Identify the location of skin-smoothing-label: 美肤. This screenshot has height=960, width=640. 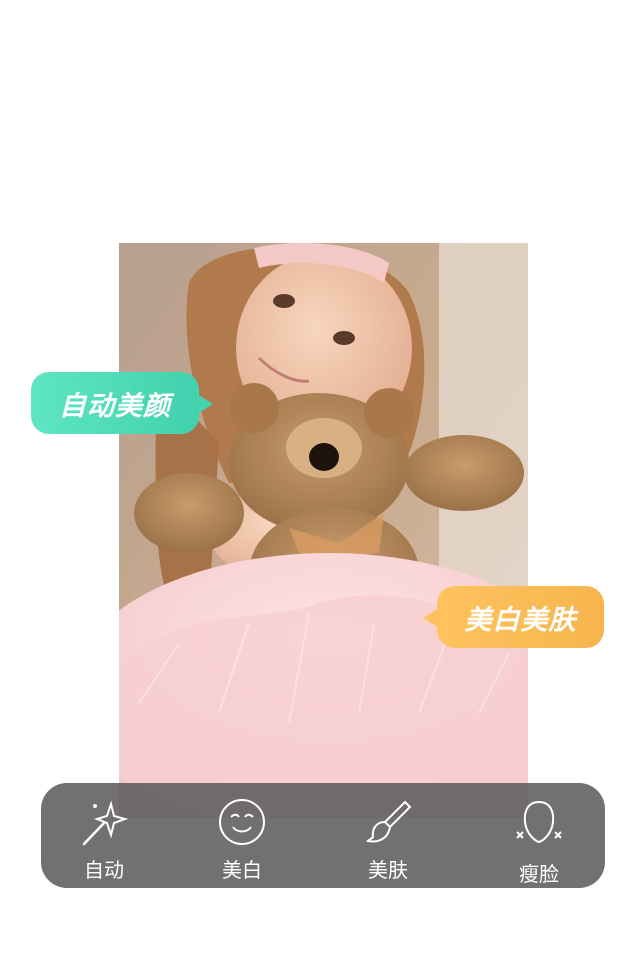
(388, 870).